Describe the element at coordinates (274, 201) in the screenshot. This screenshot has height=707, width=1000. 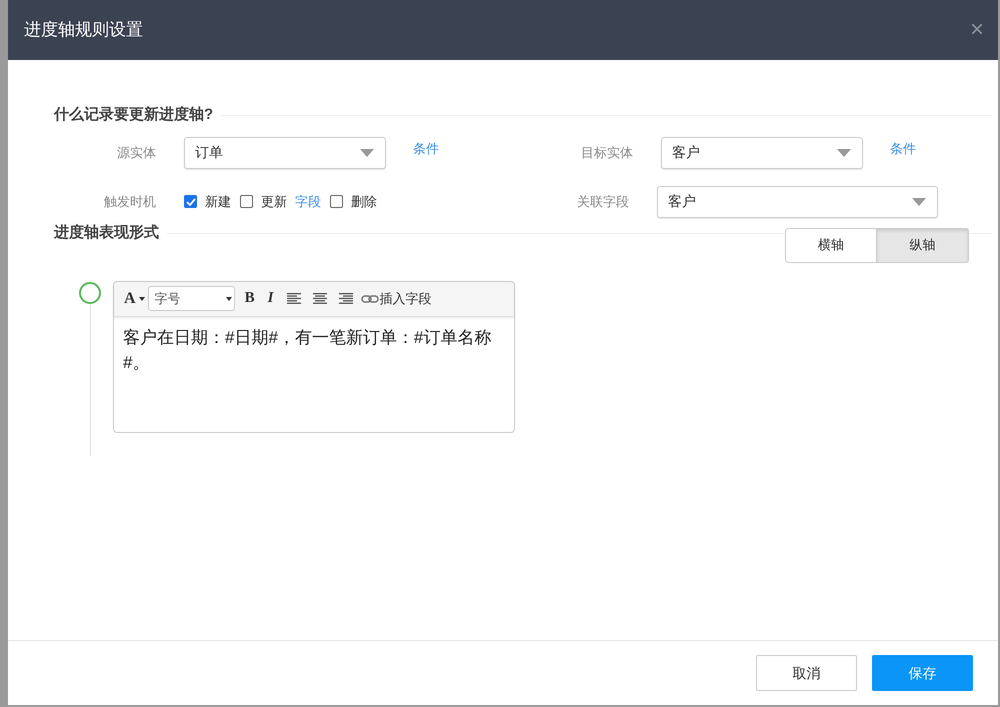
I see `checkbox-label: 更新` at that location.